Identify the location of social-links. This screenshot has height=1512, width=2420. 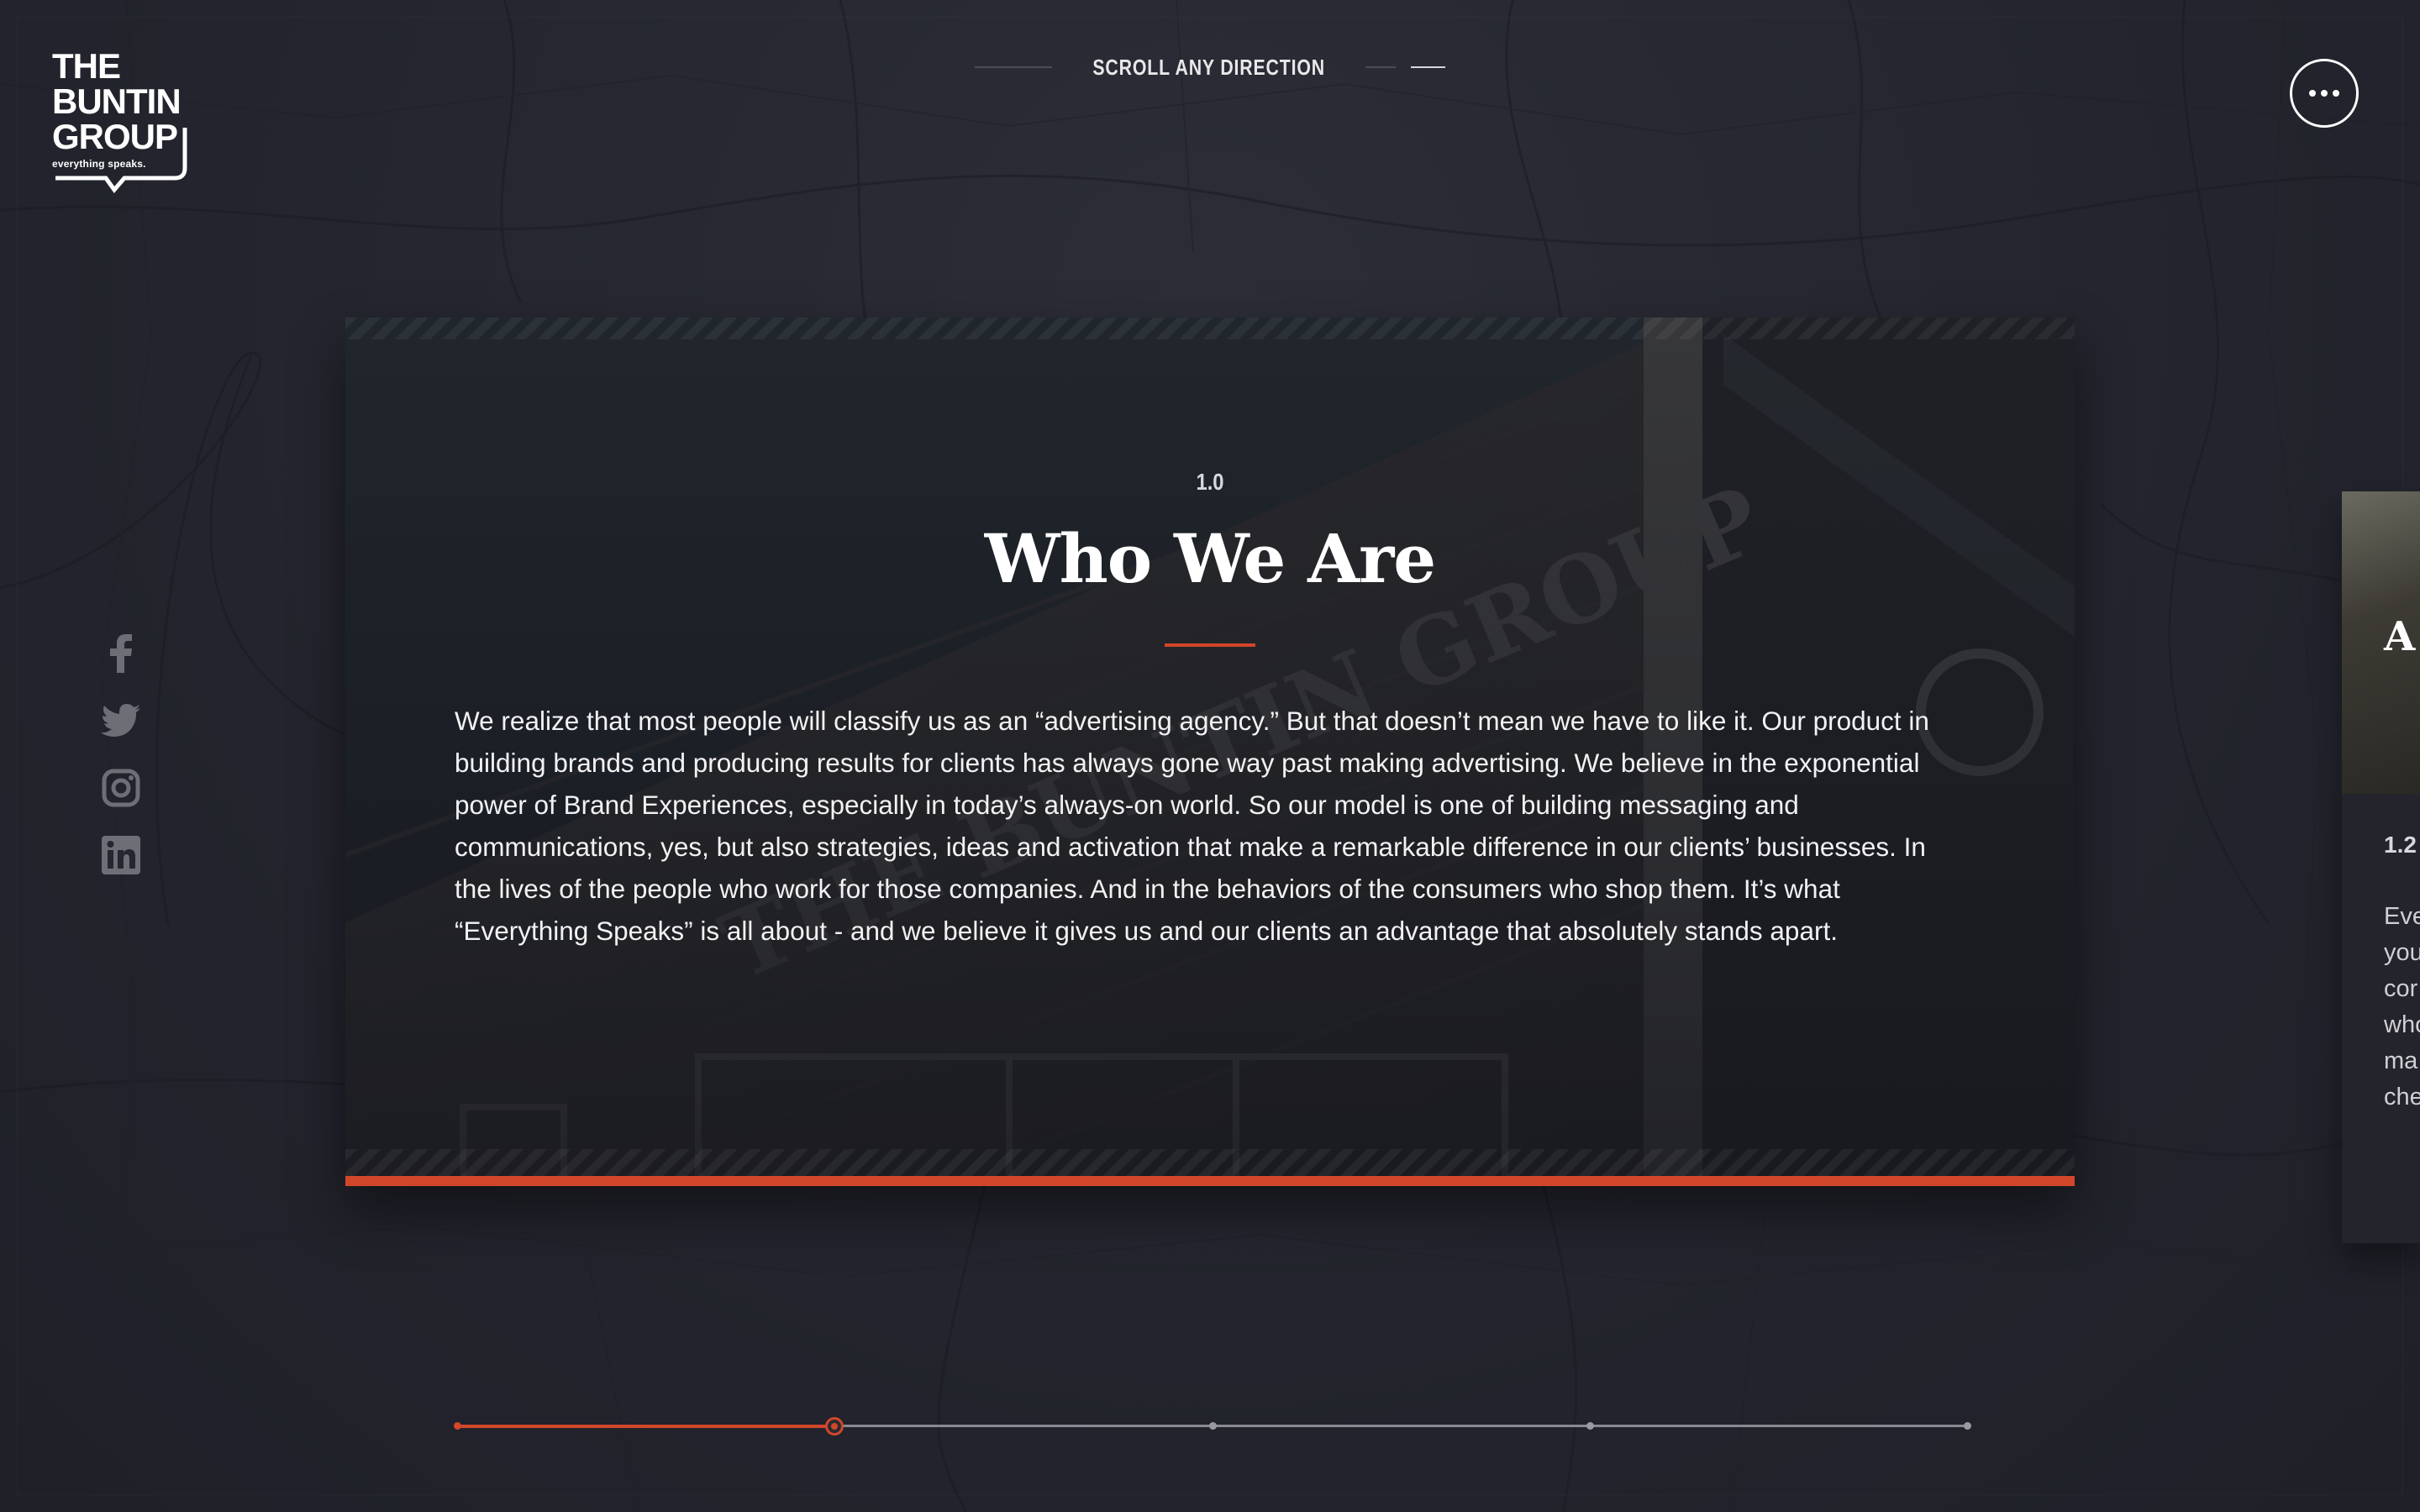
(121, 766).